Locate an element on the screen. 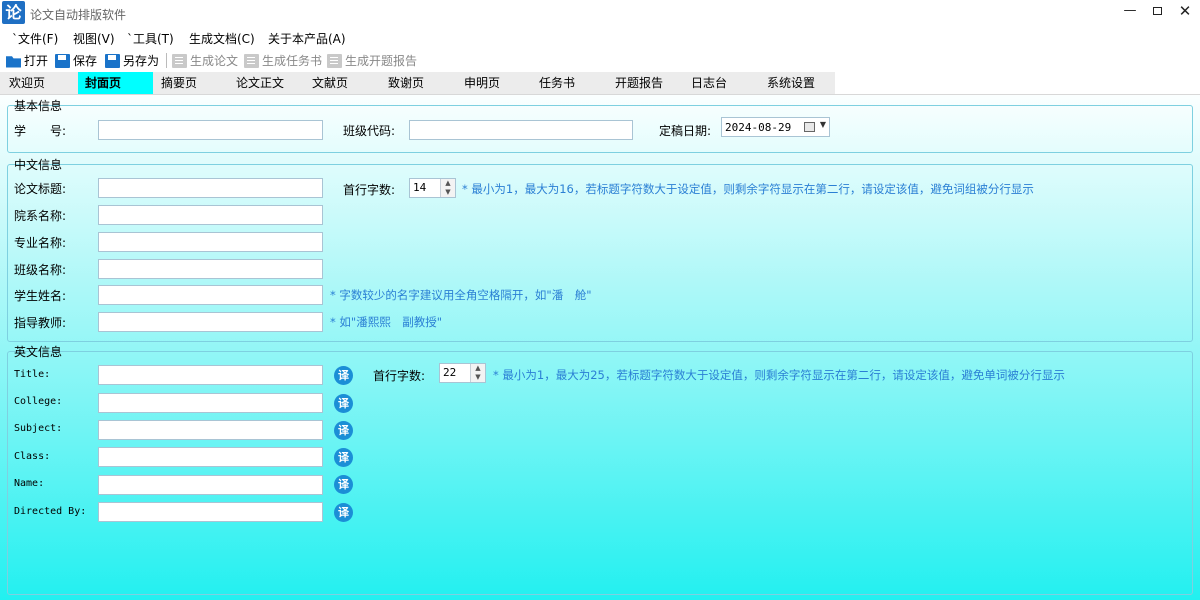 The width and height of the screenshot is (1200, 600). minimize-button: — is located at coordinates (1130, 12).